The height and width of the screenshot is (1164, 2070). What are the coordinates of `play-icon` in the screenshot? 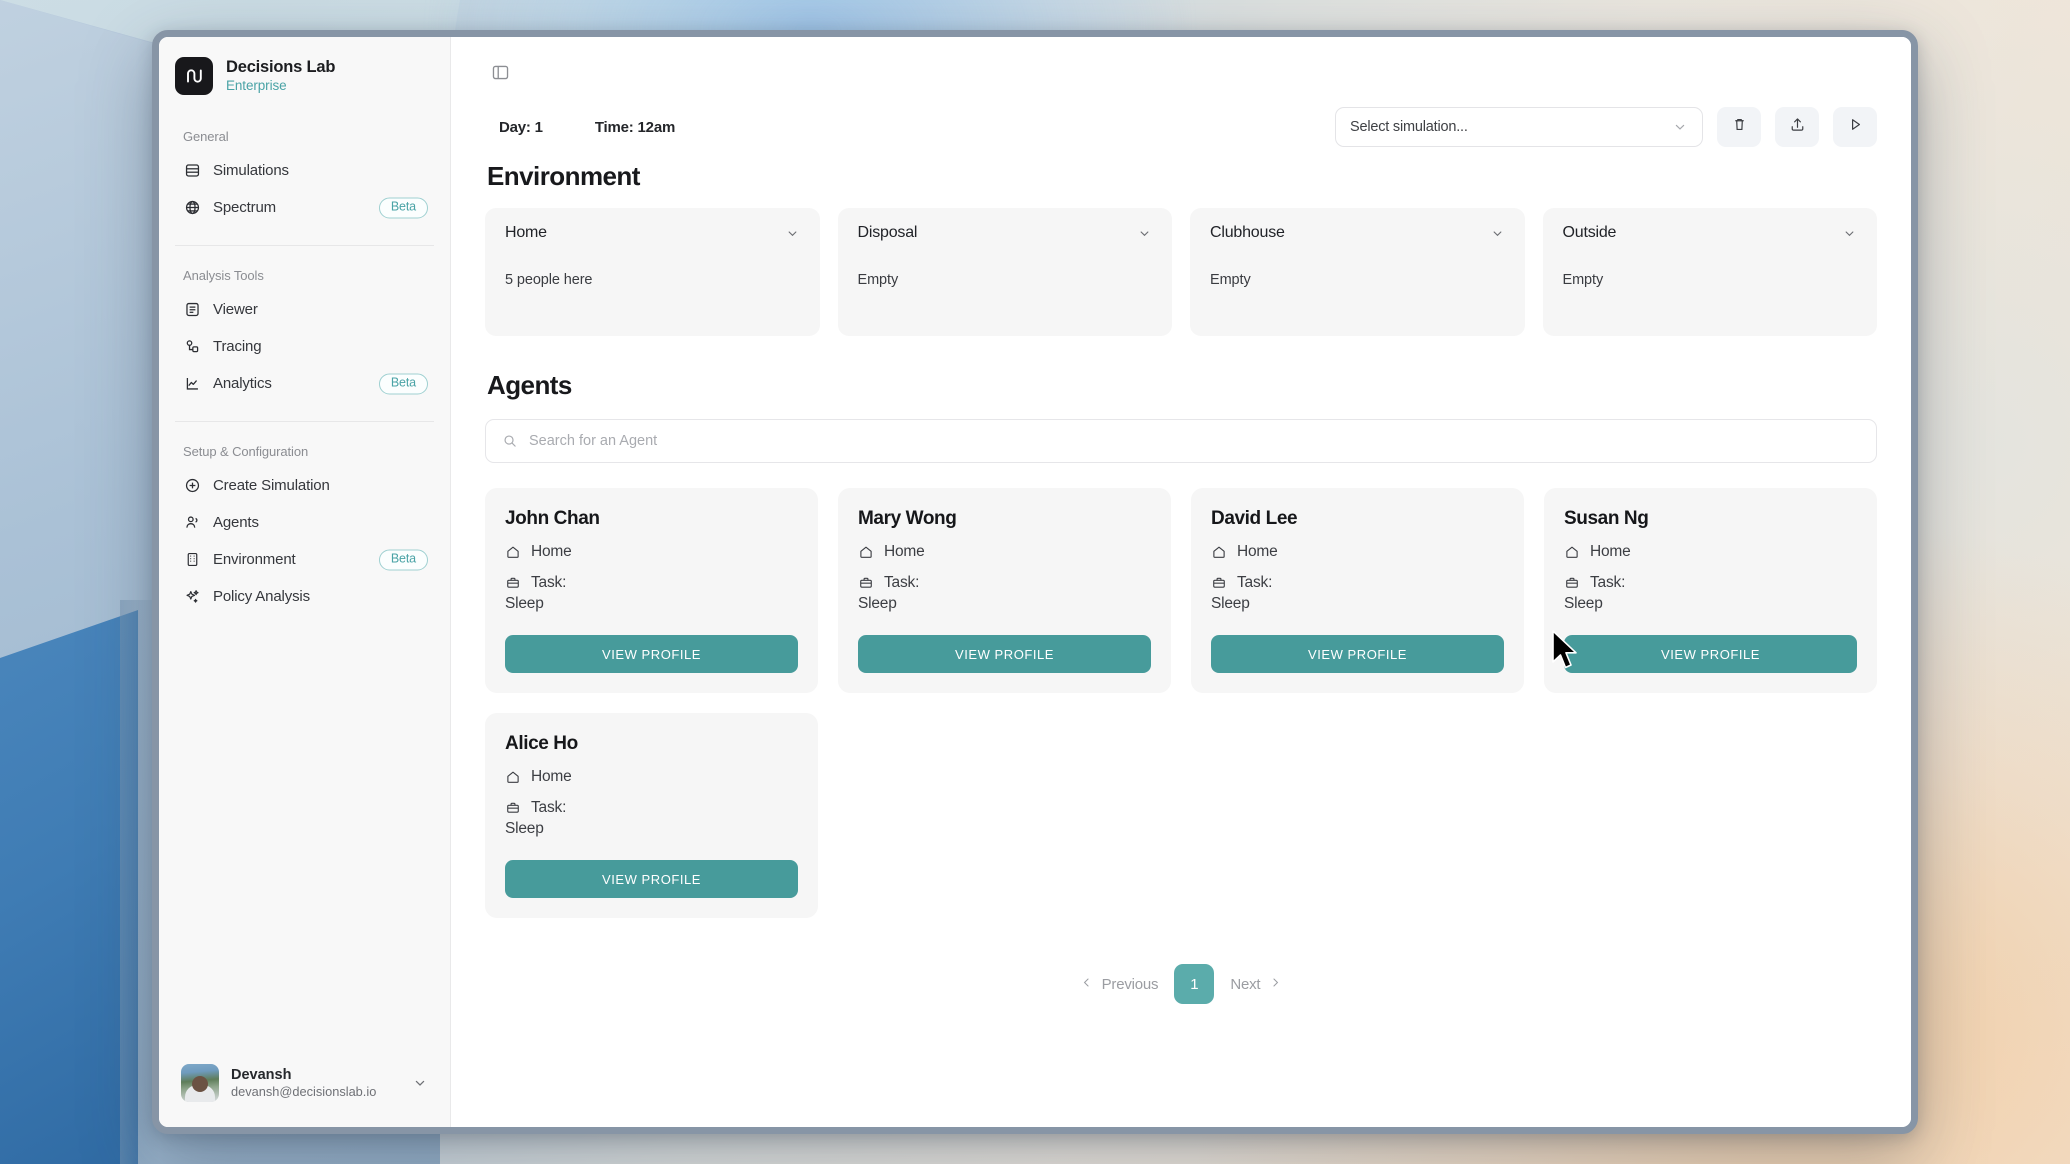 It's located at (1855, 127).